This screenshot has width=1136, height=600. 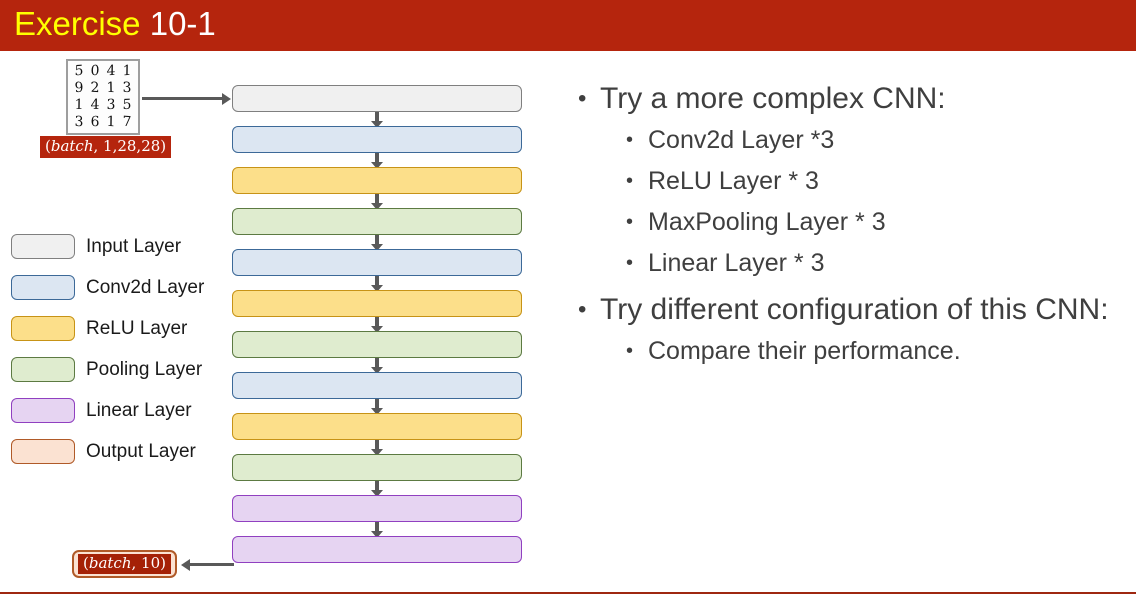 I want to click on bullet-level2-text: MaxPooling Layer * 3, so click(x=767, y=222).